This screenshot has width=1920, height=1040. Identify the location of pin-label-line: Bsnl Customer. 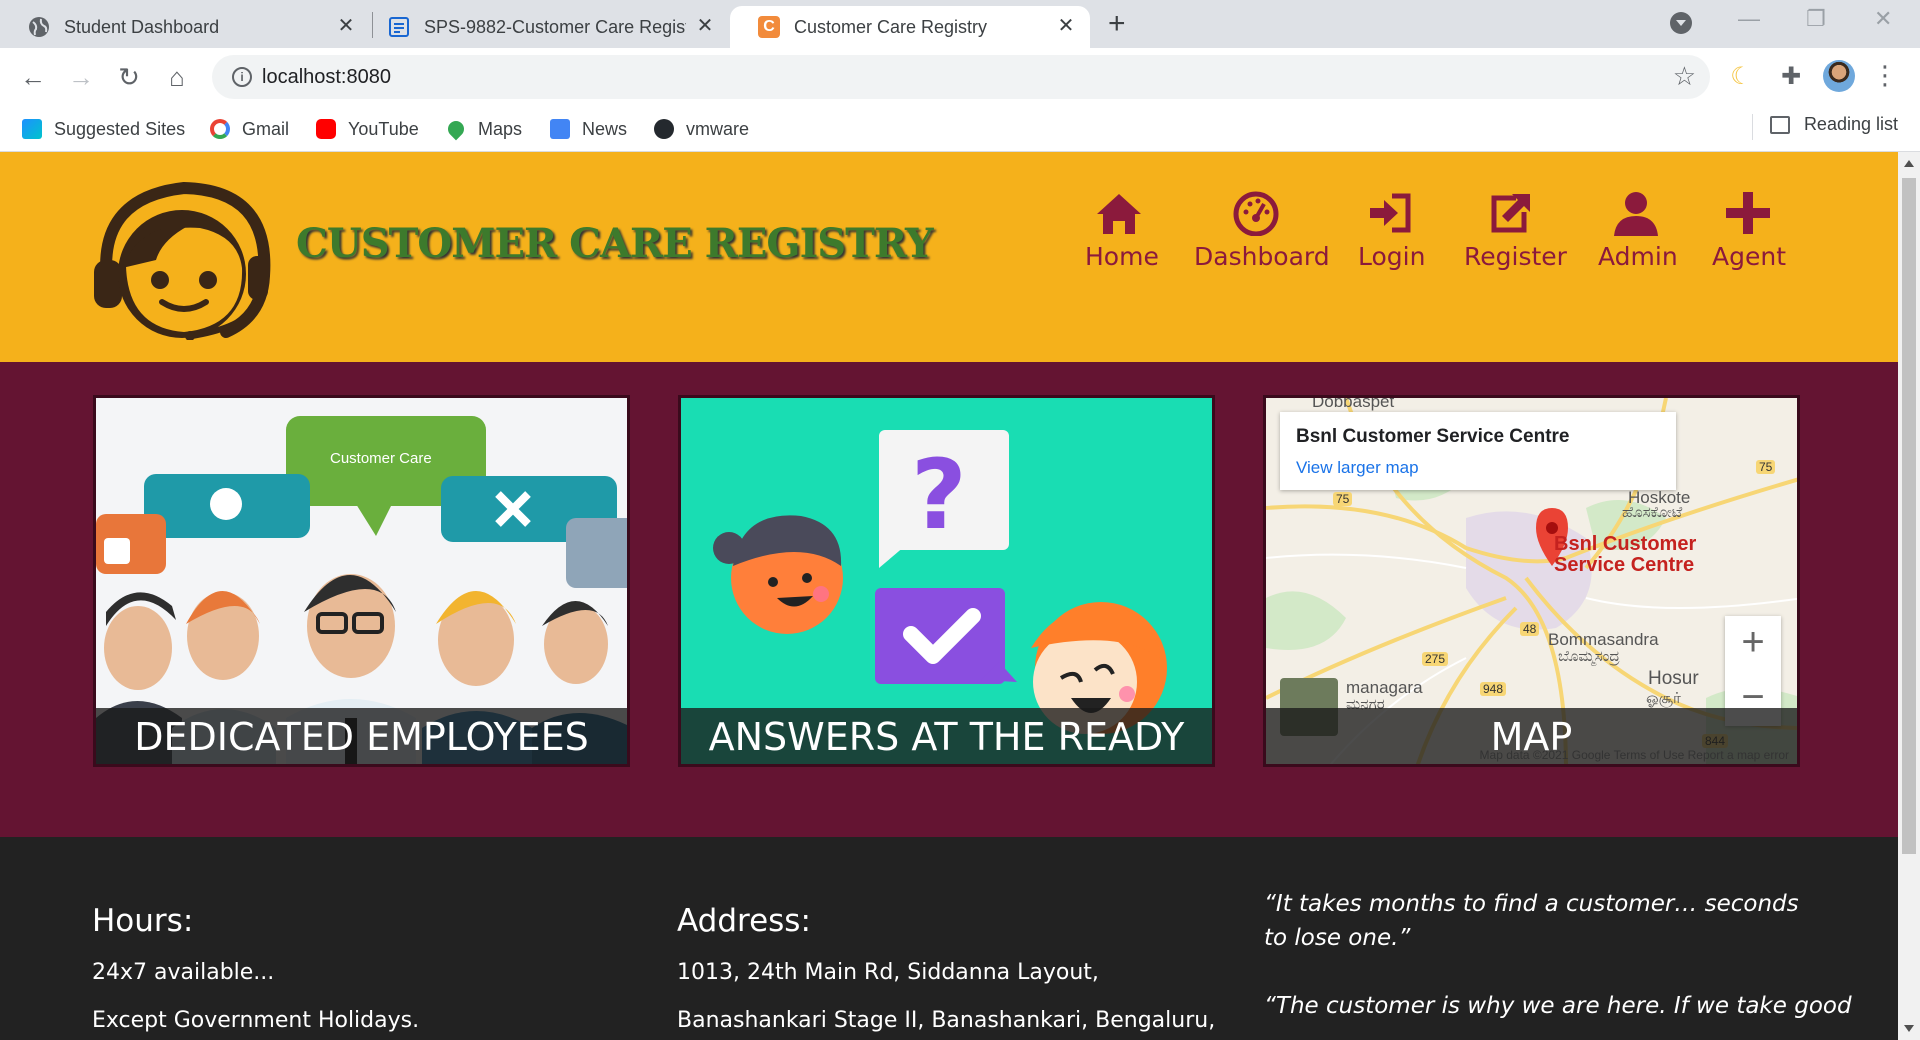
(1625, 544).